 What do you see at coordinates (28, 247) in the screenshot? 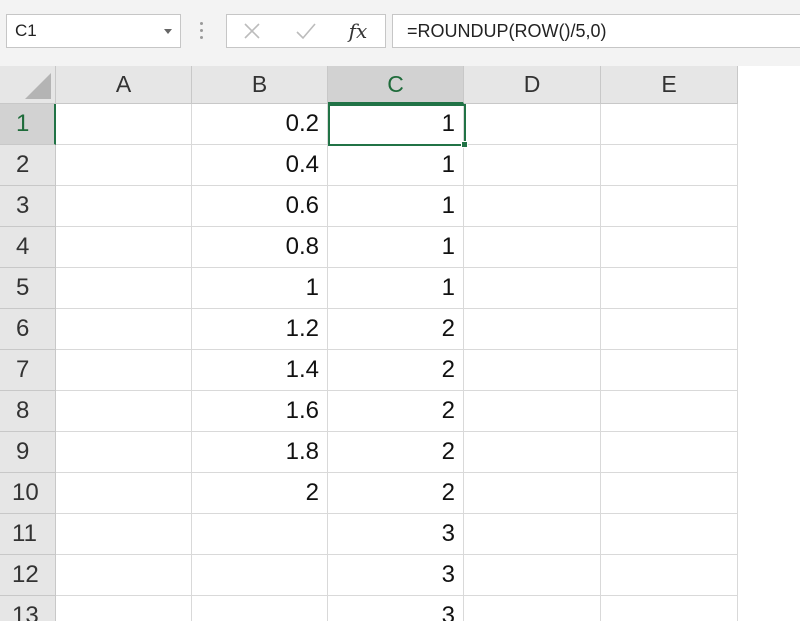
I see `row-header-4: 4` at bounding box center [28, 247].